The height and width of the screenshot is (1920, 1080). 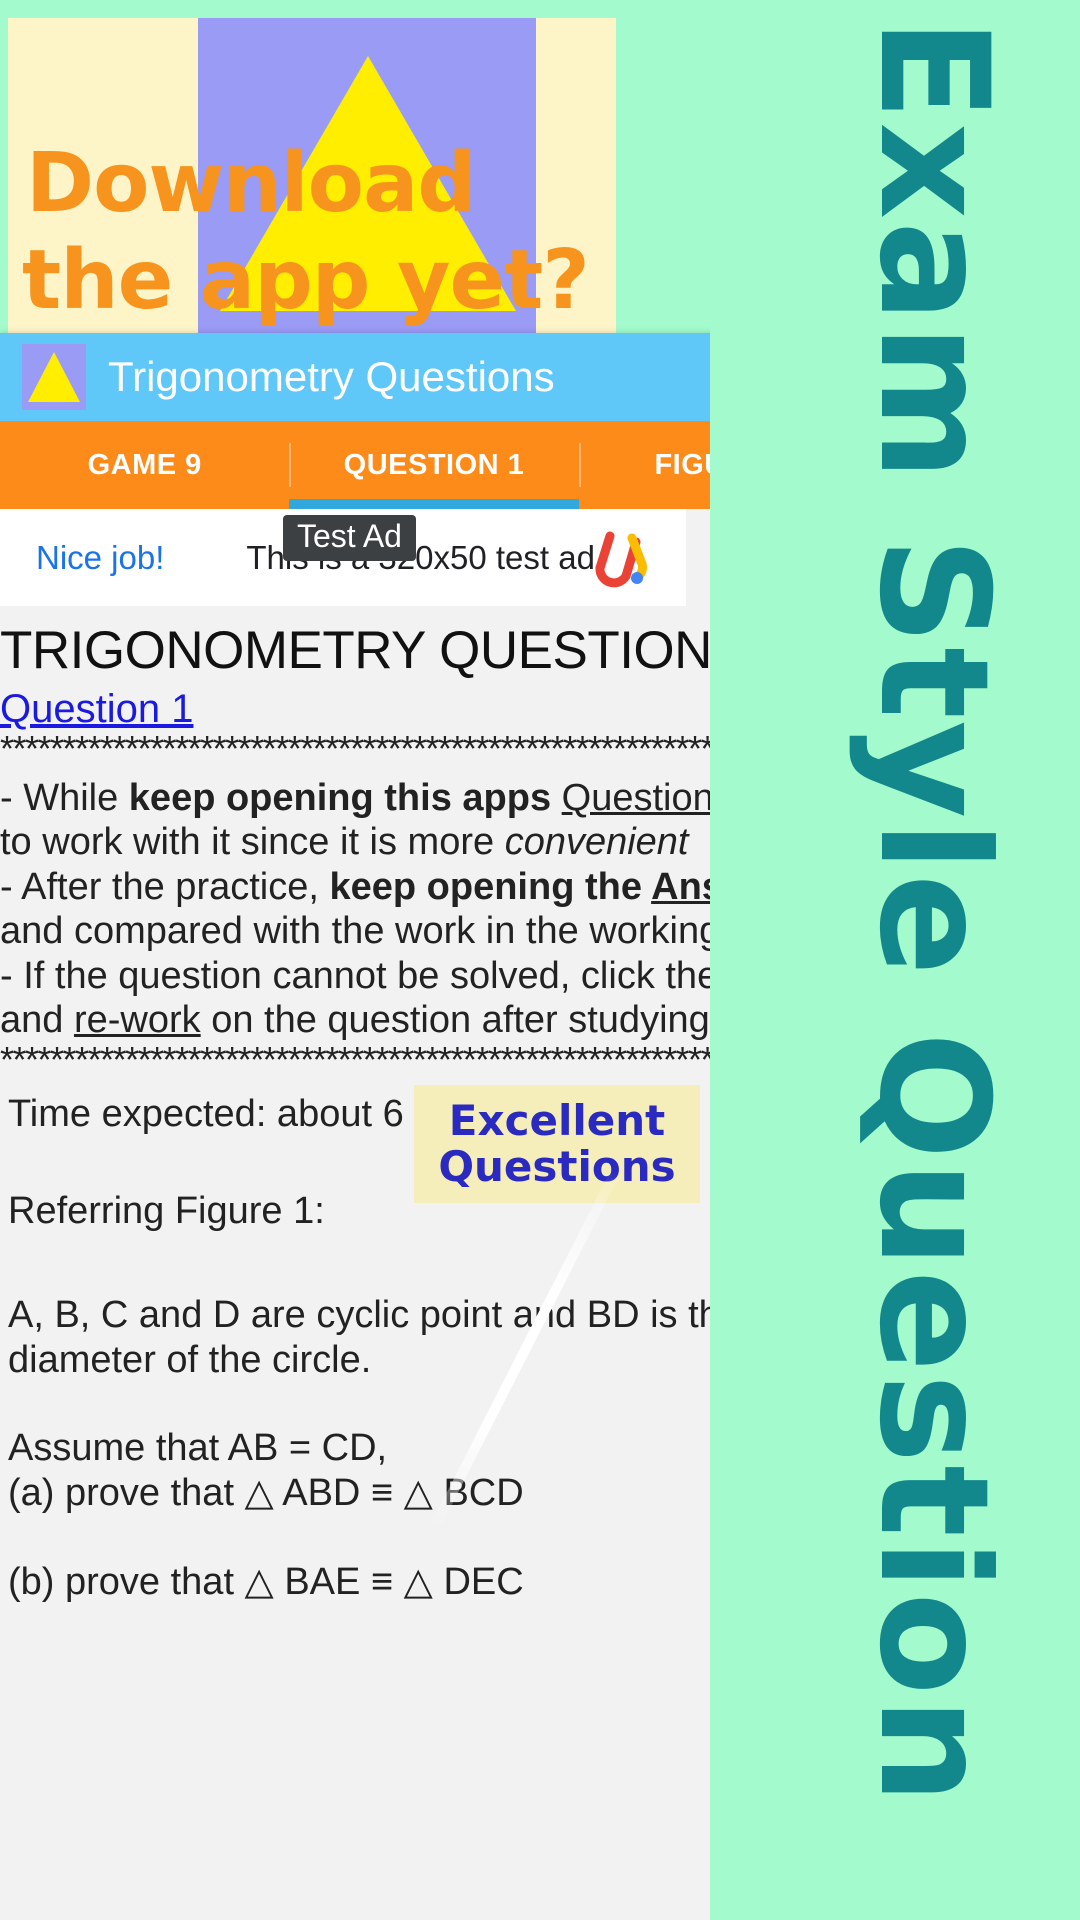 I want to click on question-link: Question 1, so click(x=96, y=709).